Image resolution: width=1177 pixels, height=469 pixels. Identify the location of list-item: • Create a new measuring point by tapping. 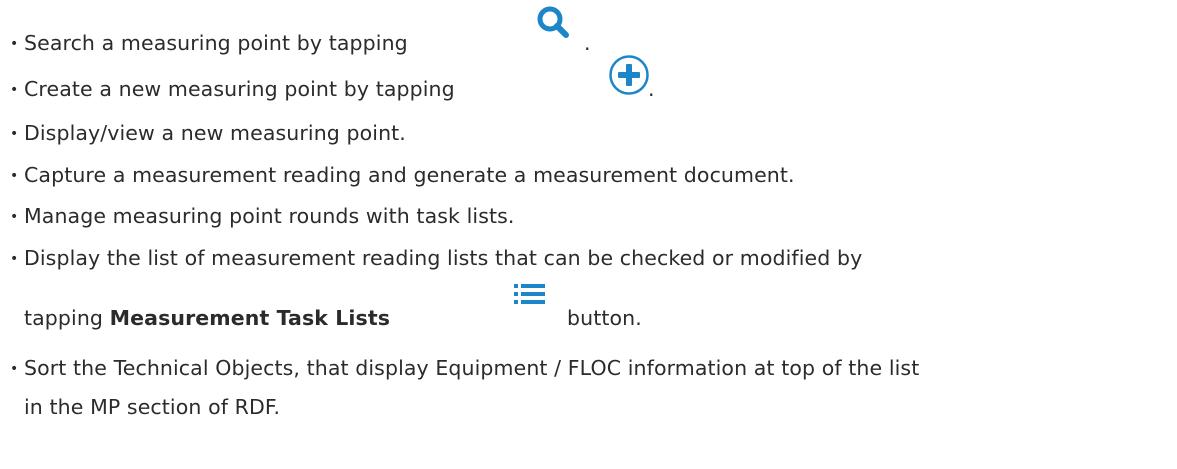
(232, 89).